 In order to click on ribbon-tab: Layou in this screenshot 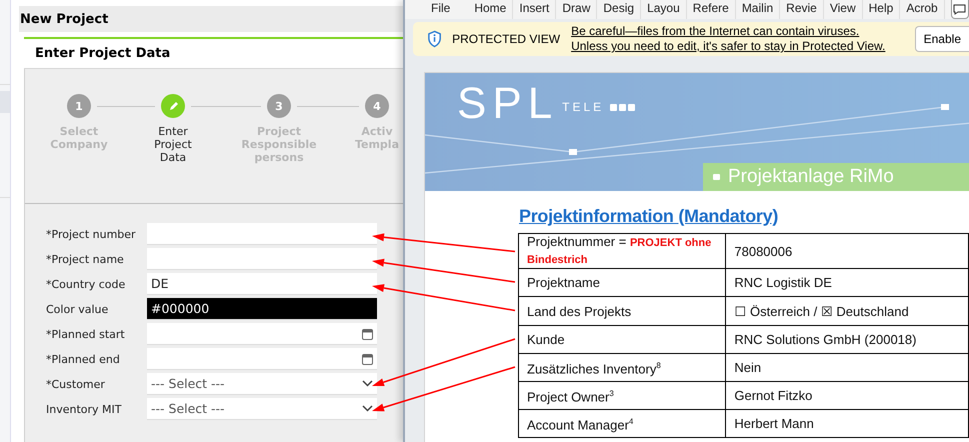, I will do `click(664, 9)`.